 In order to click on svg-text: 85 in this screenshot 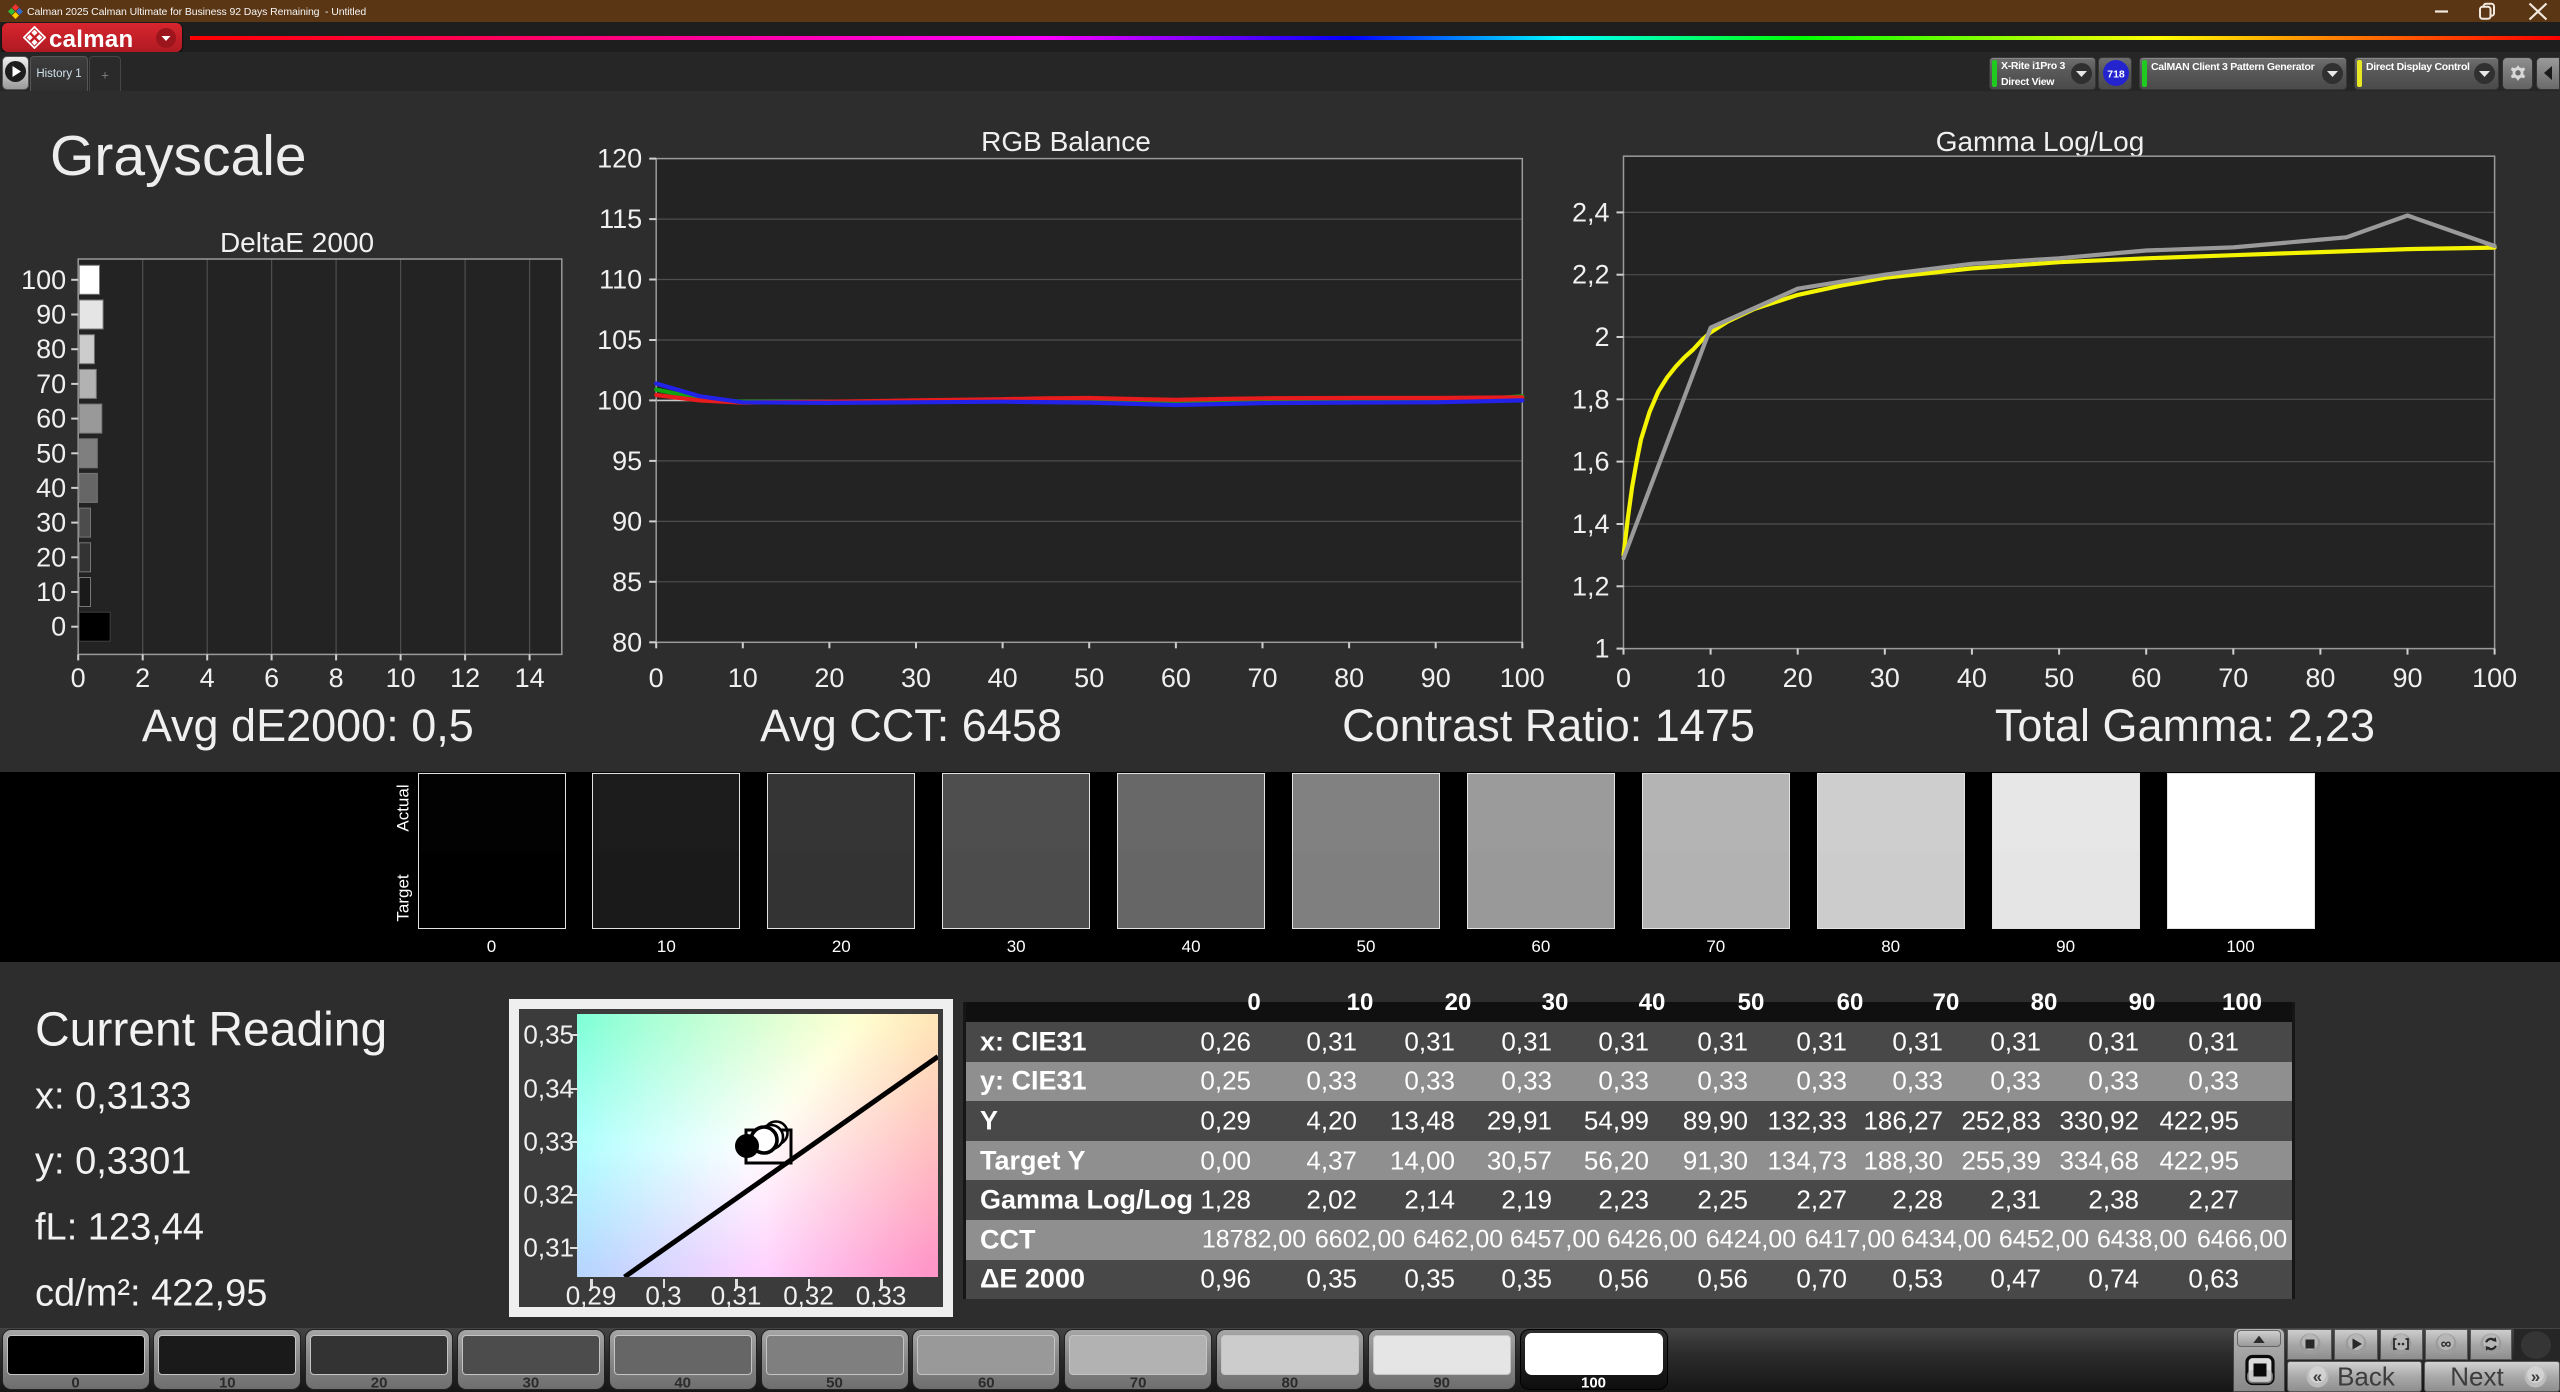, I will do `click(627, 582)`.